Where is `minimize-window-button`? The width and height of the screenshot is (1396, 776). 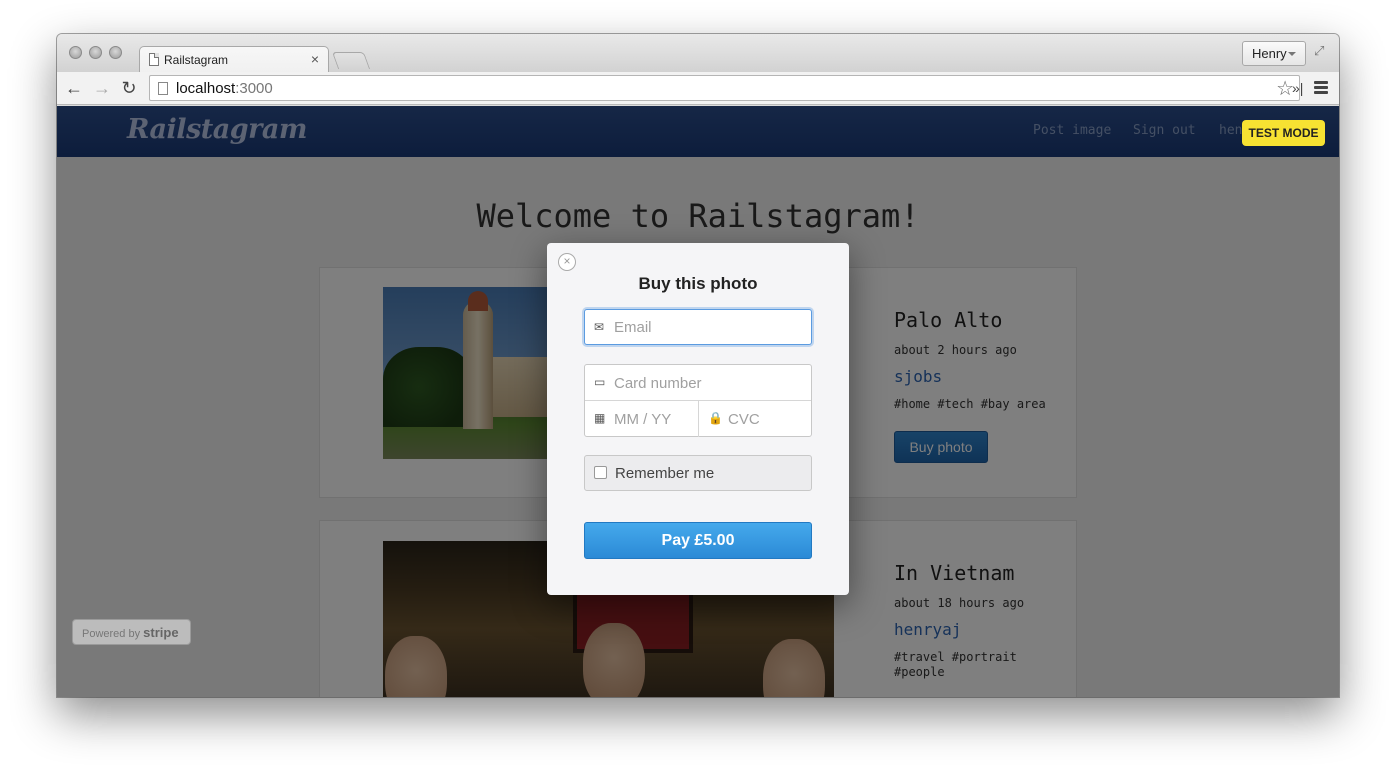
minimize-window-button is located at coordinates (95, 52).